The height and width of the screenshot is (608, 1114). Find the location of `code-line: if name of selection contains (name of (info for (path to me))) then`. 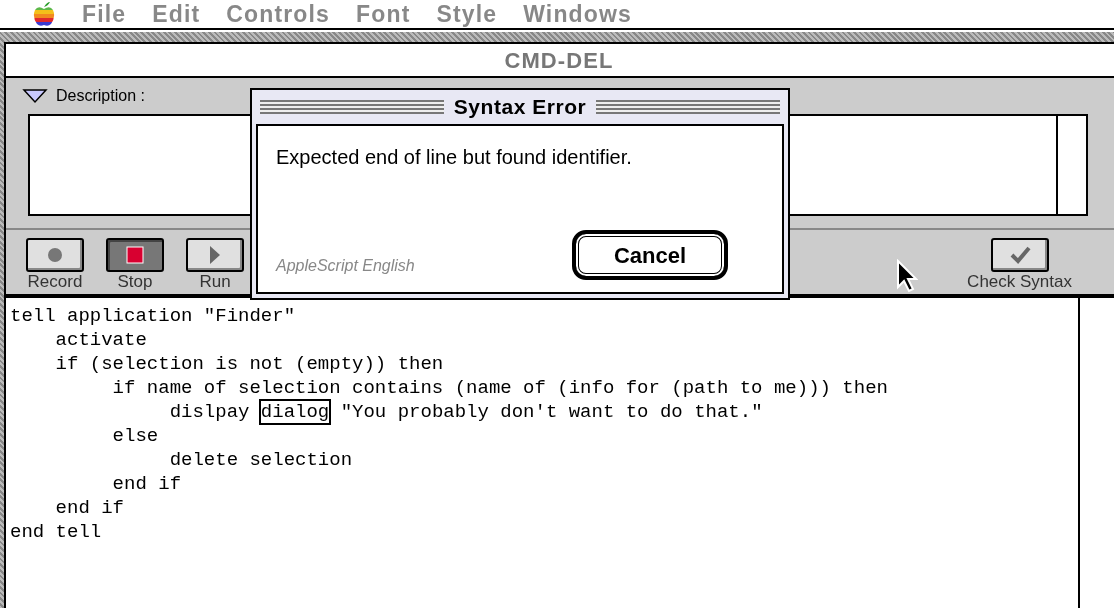

code-line: if name of selection contains (name of (info for (path to me))) then is located at coordinates (499, 388).